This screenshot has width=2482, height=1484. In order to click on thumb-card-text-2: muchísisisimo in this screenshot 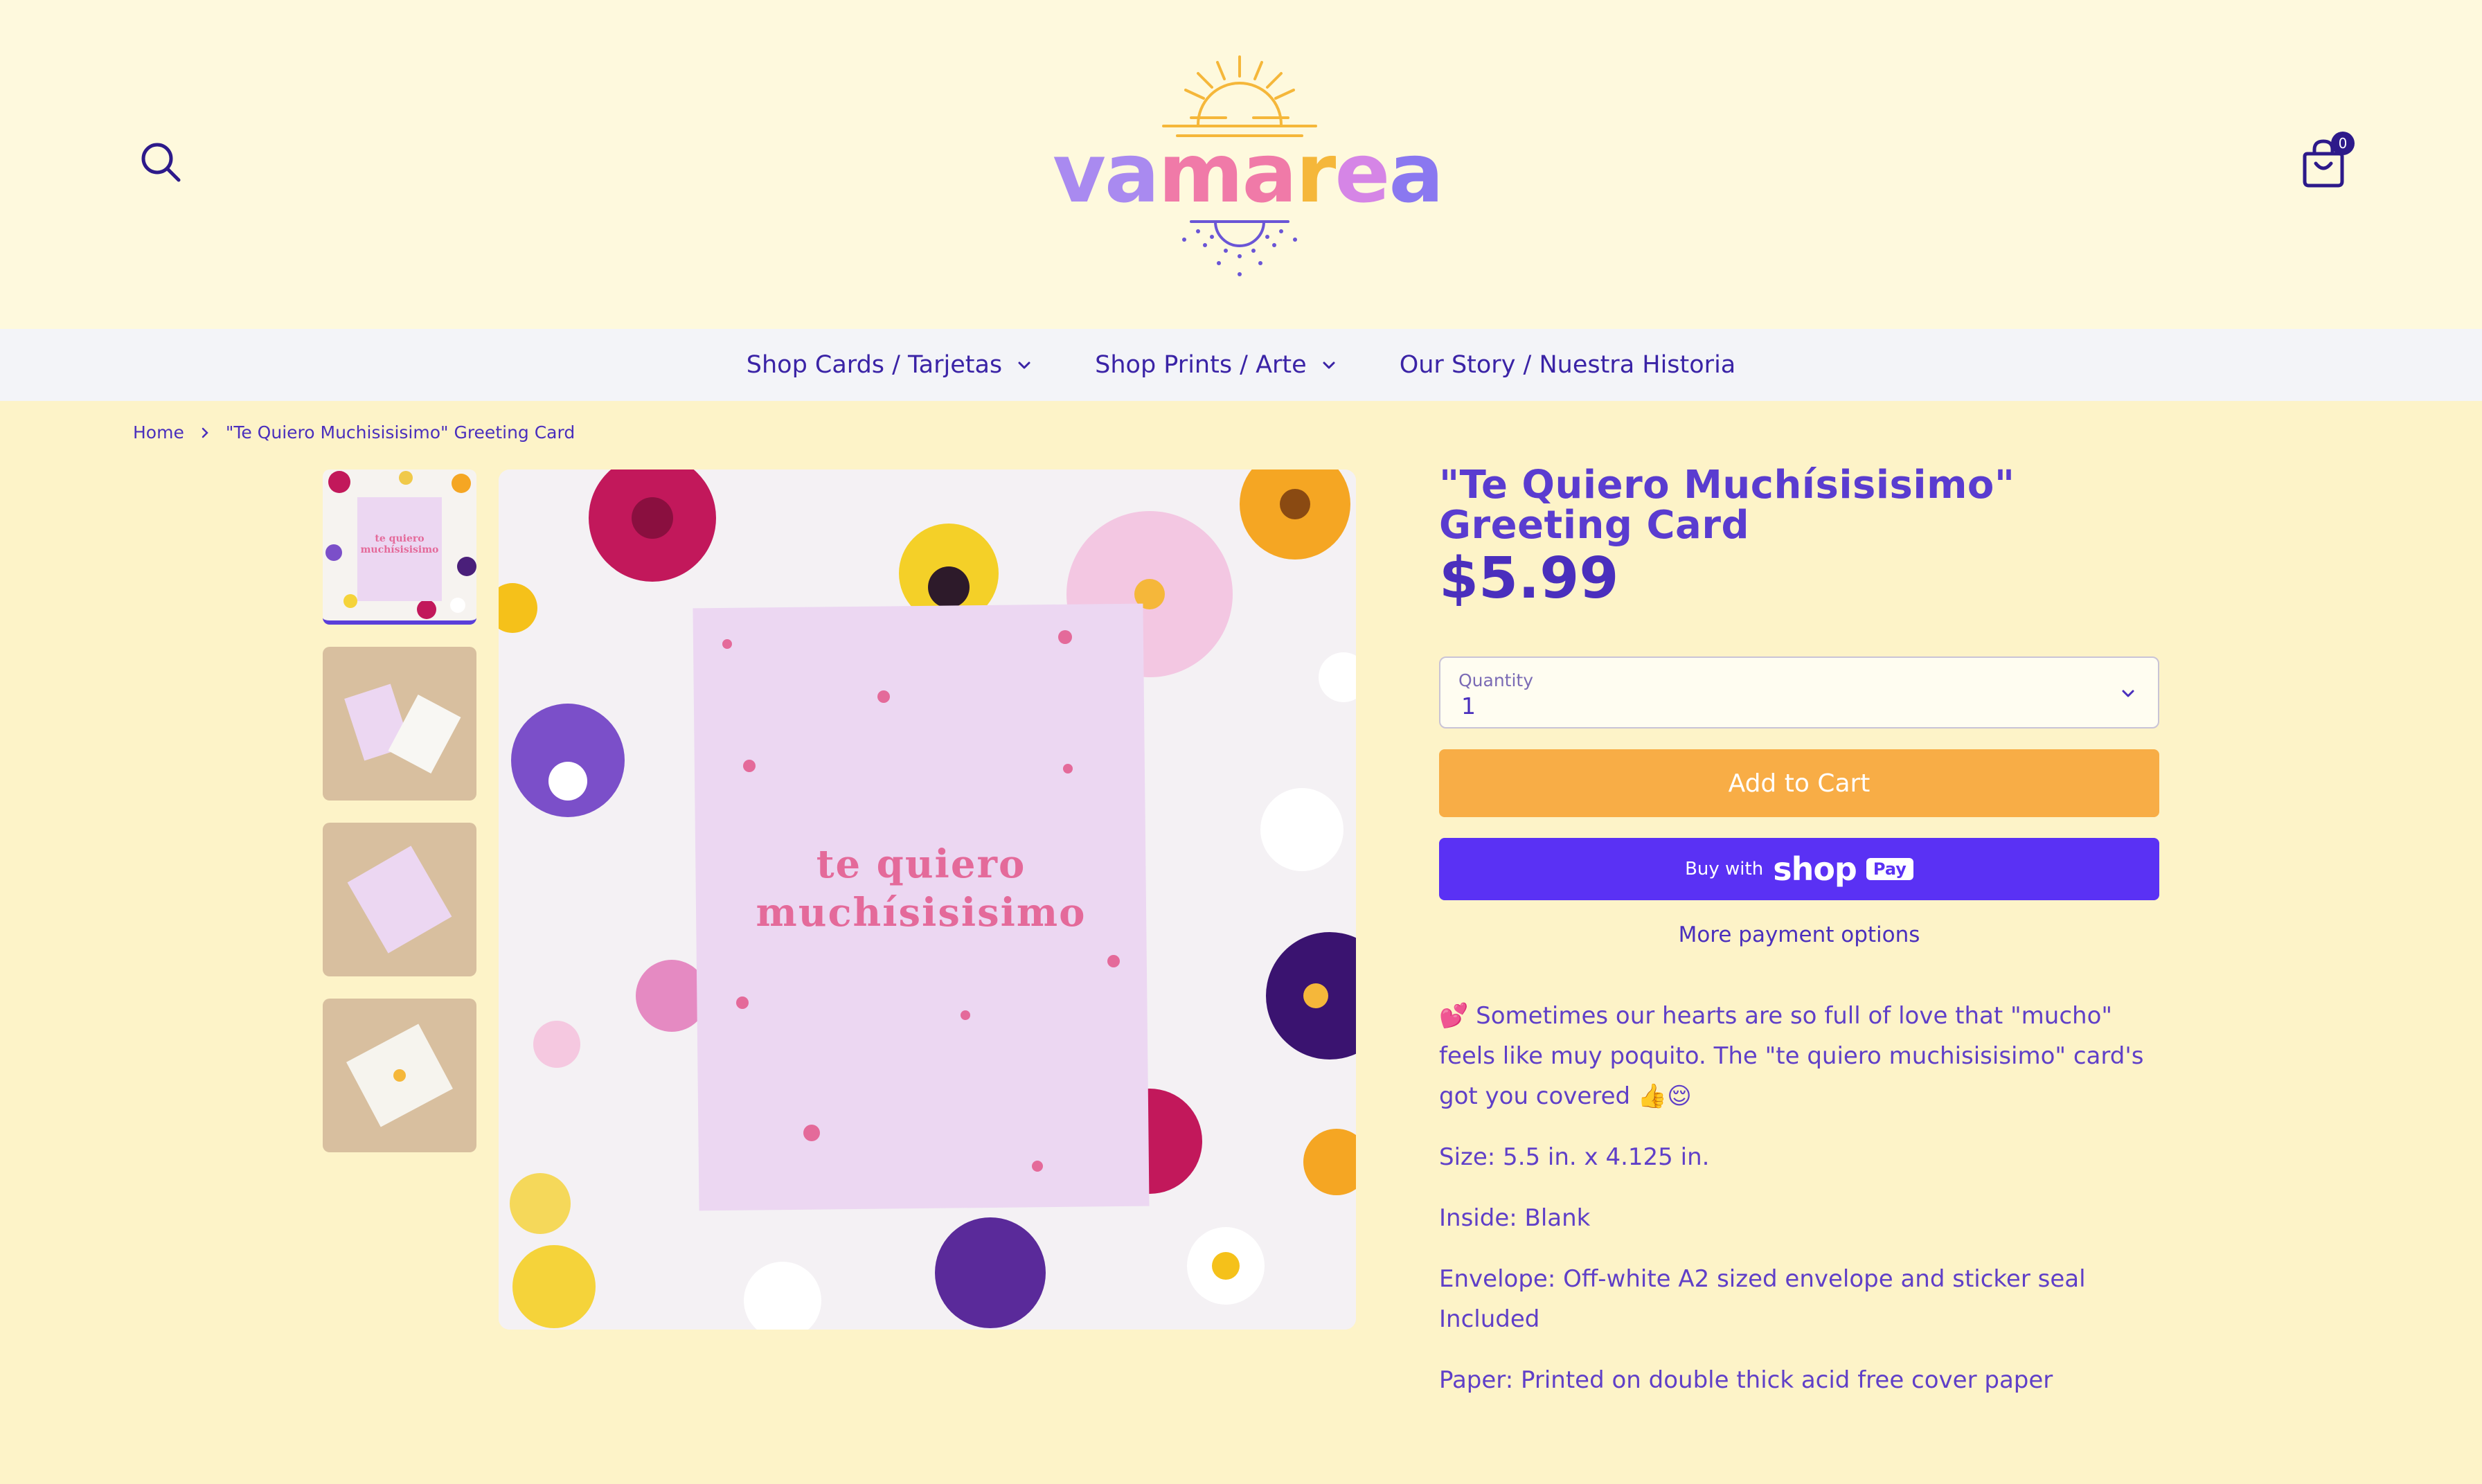, I will do `click(399, 549)`.